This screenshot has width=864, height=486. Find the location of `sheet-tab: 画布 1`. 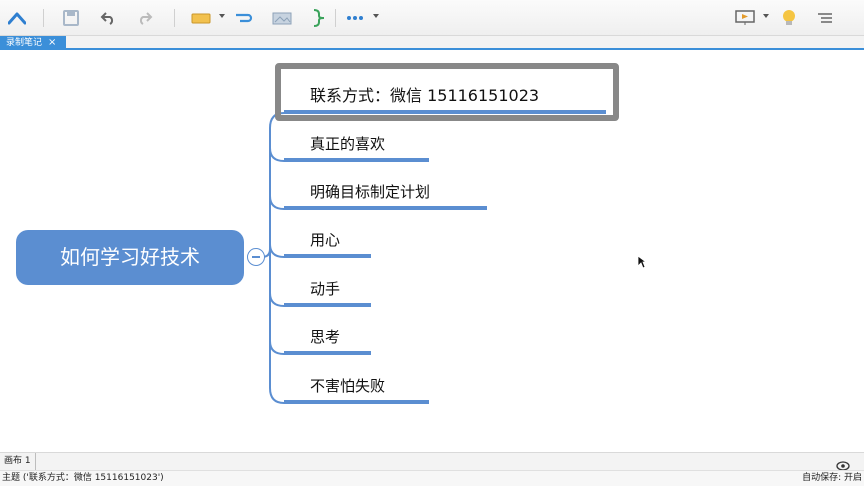

sheet-tab: 画布 1 is located at coordinates (18, 461).